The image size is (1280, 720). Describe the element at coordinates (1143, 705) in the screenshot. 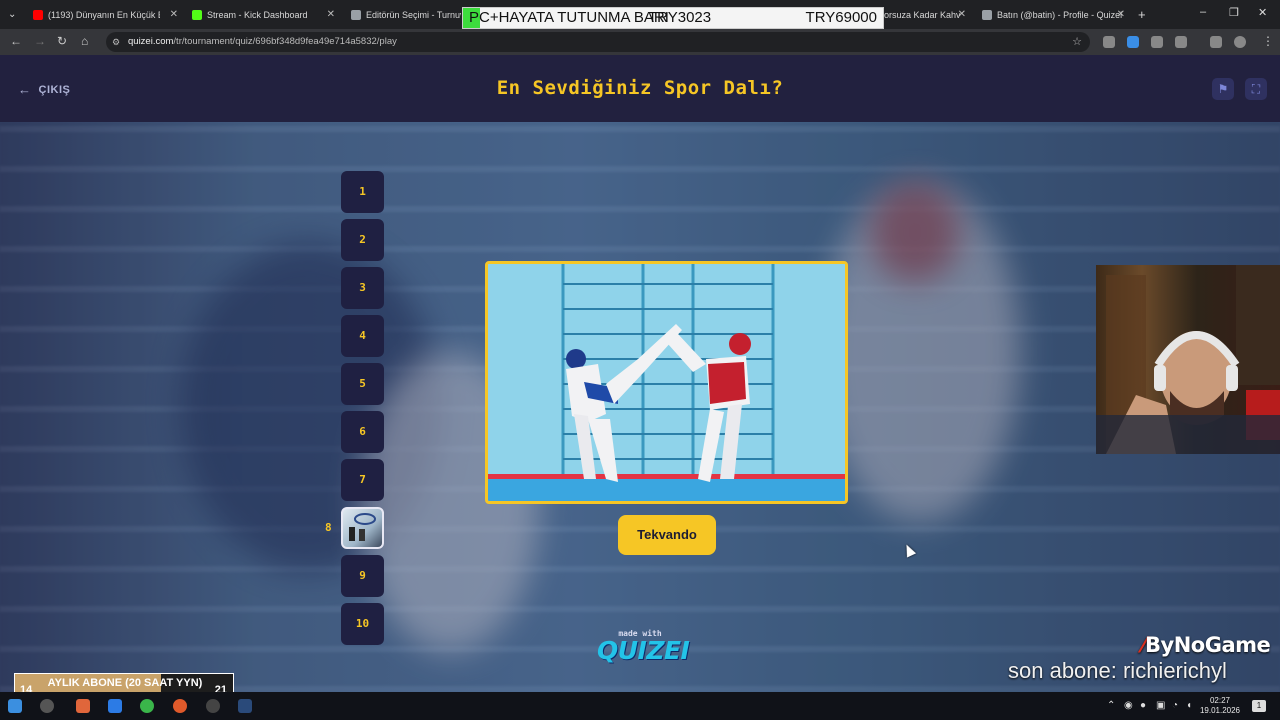

I see `microphone-icon: ●` at that location.